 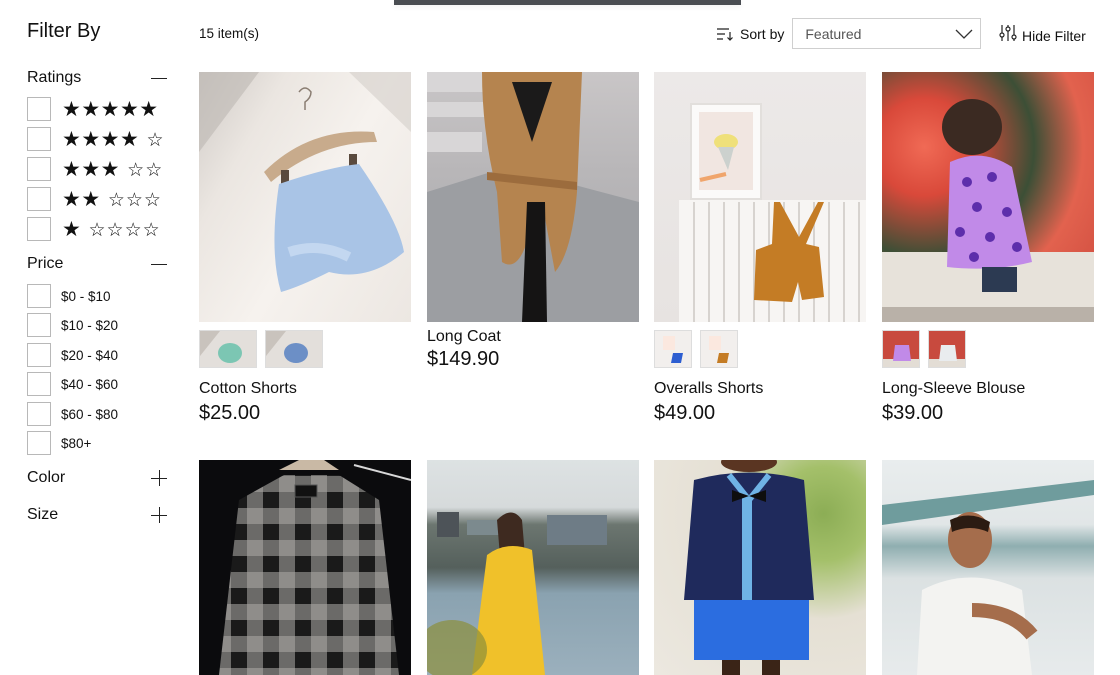 What do you see at coordinates (90, 355) in the screenshot?
I see `price-range-label: $20 - $40` at bounding box center [90, 355].